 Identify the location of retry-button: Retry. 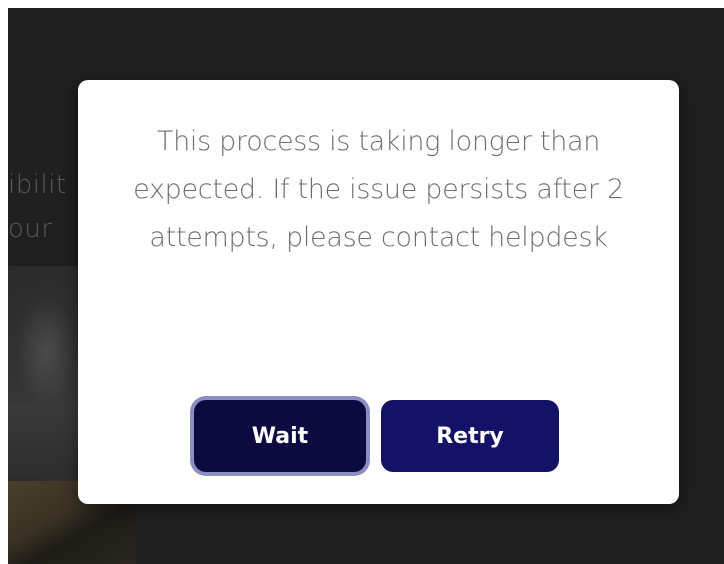
(470, 436).